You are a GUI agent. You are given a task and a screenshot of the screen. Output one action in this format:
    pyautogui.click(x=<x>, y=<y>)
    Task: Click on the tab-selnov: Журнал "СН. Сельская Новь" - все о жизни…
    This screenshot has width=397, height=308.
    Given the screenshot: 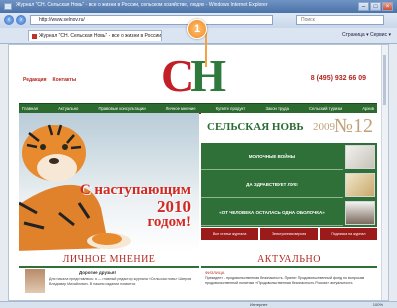 What is the action you would take?
    pyautogui.click(x=95, y=35)
    